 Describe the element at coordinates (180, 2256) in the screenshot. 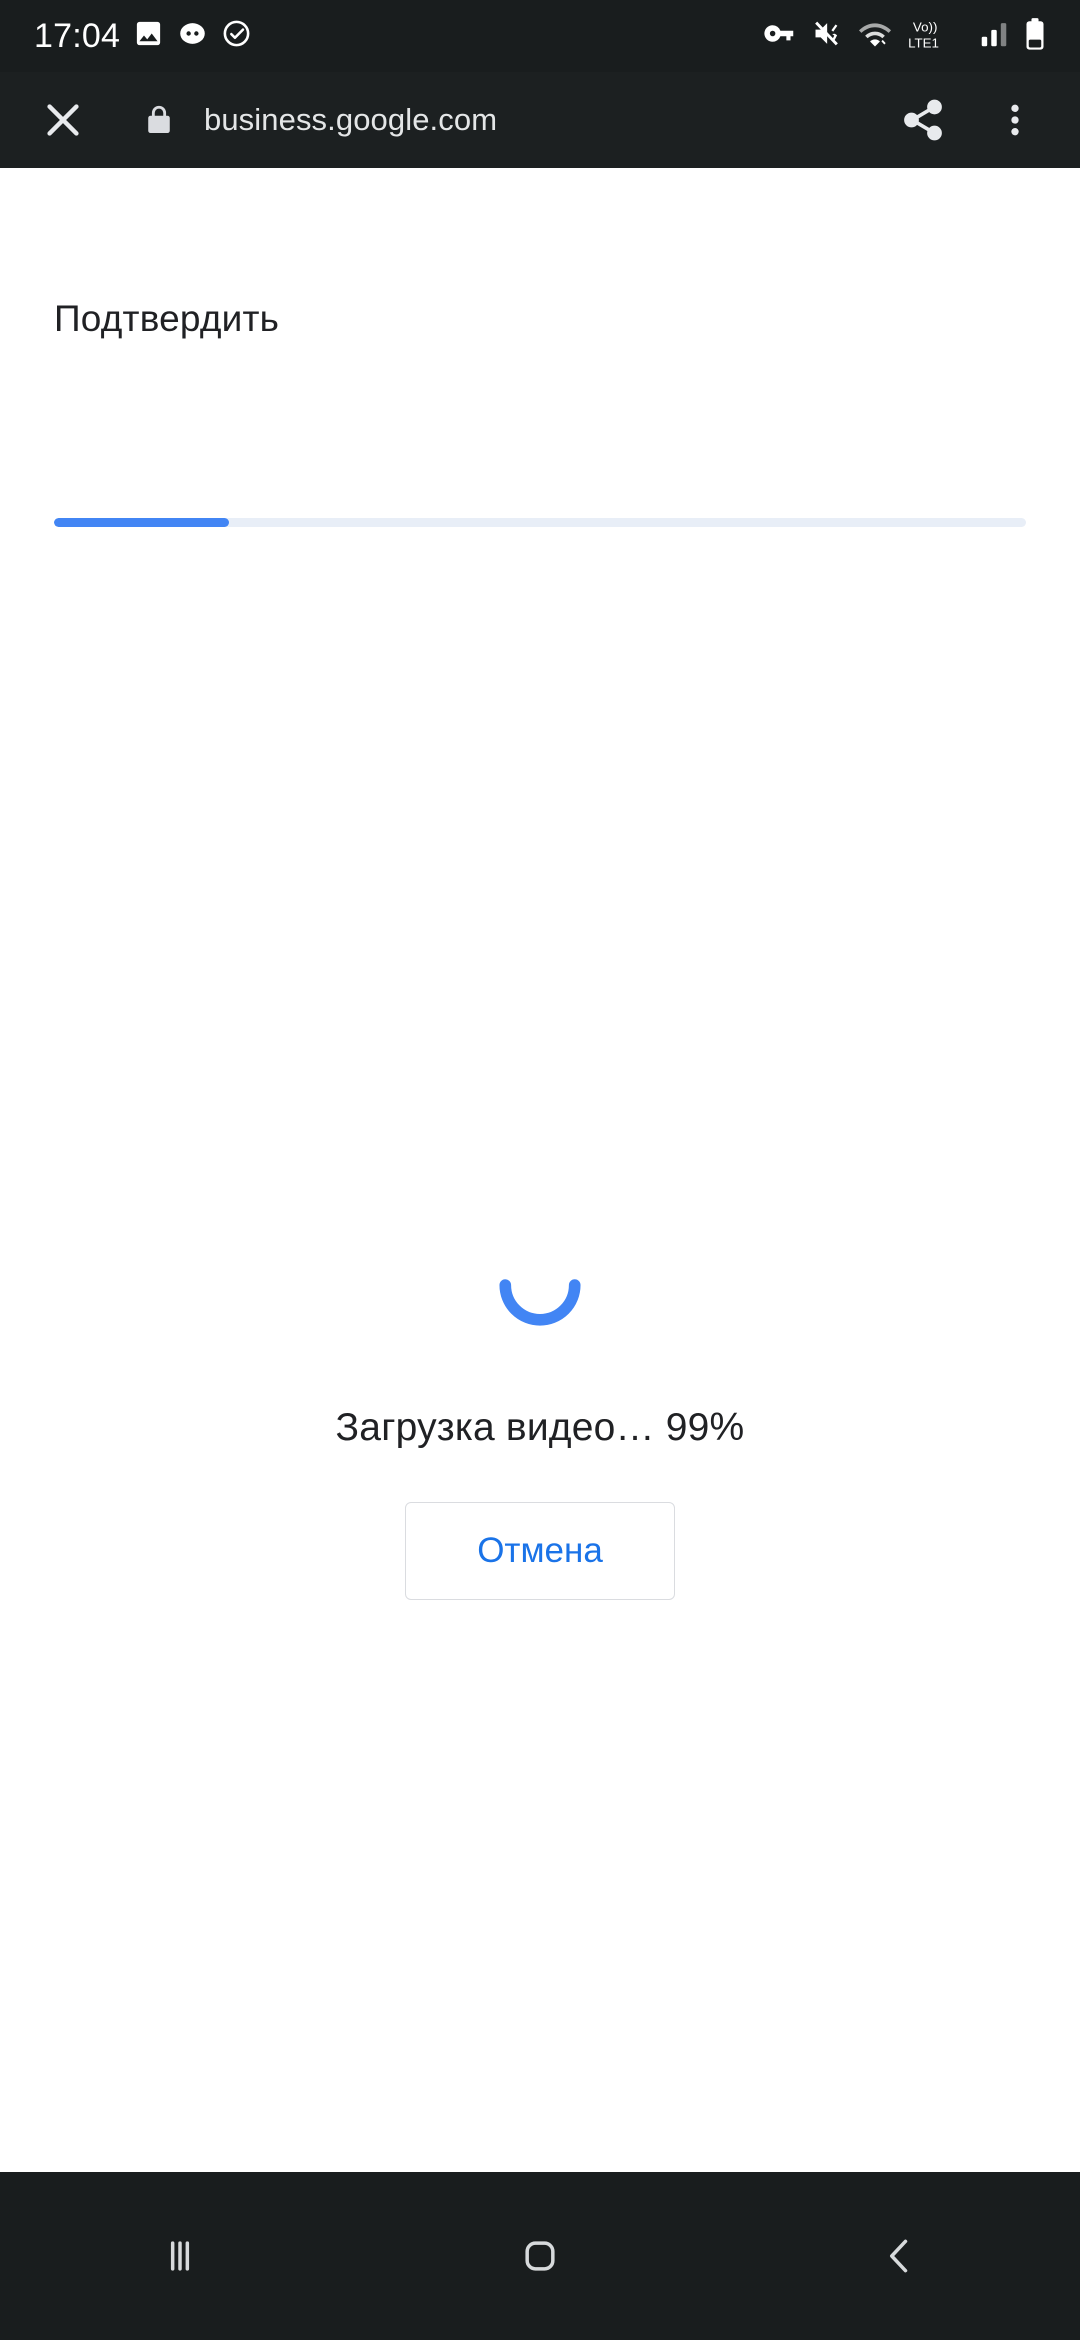

I see `recents-button` at that location.